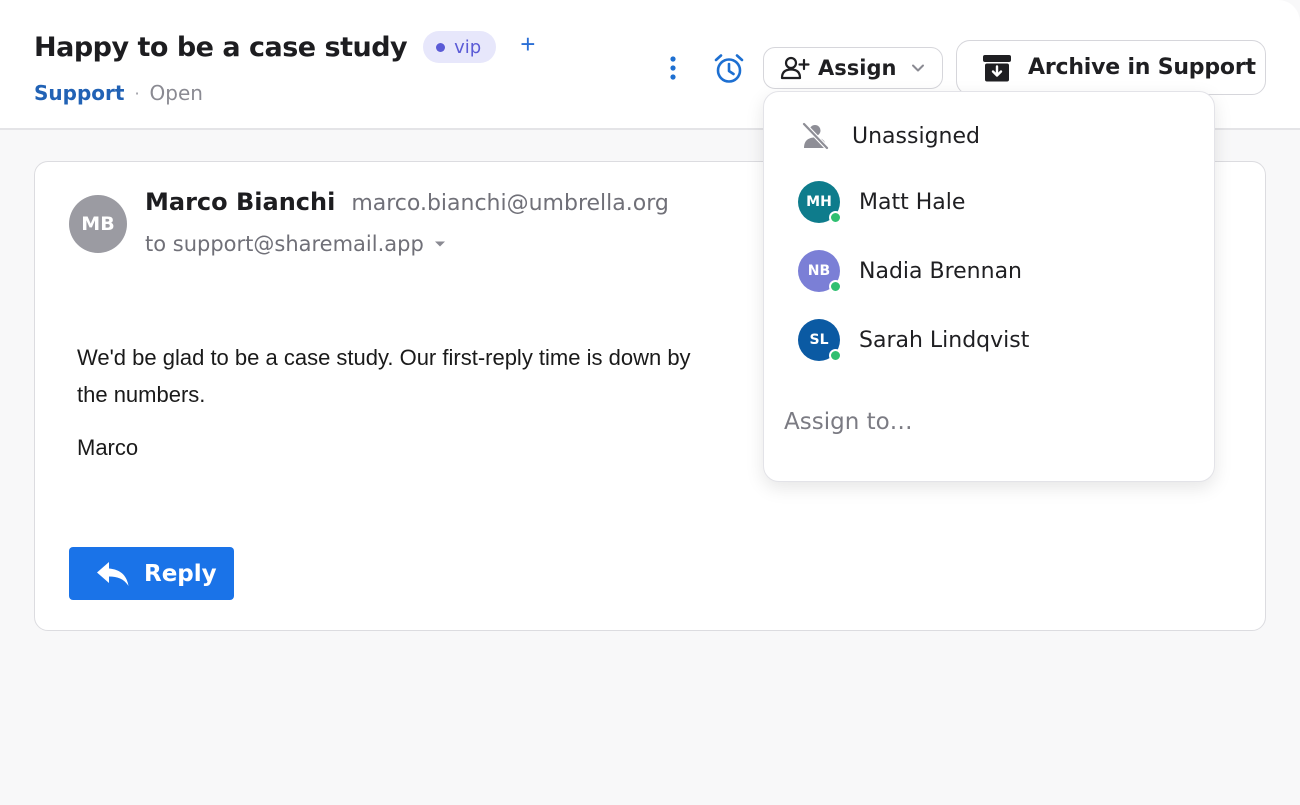 The image size is (1300, 805). I want to click on reply-button: Reply, so click(151, 573).